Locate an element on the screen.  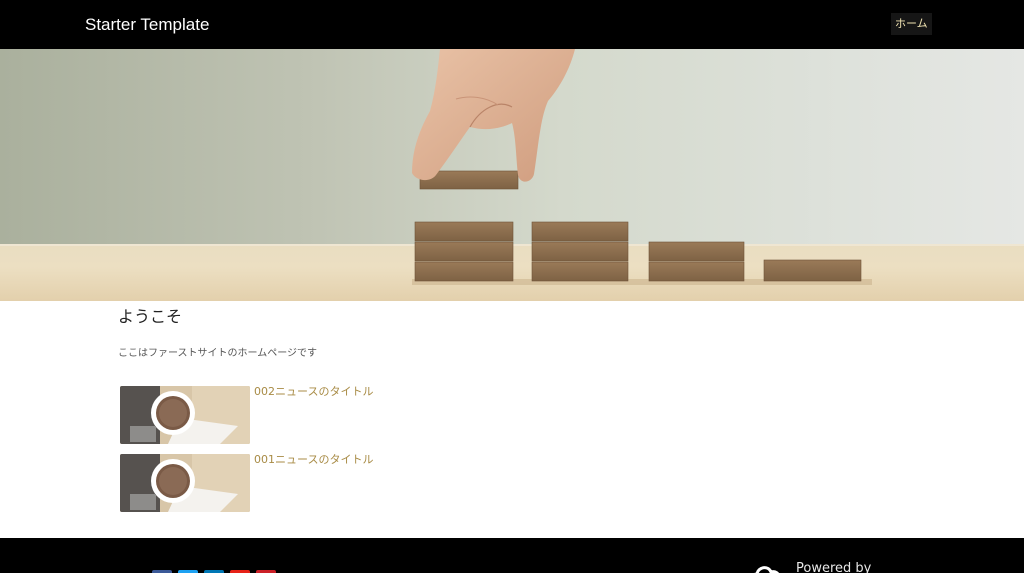
site-footer: Powered by is located at coordinates (512, 555).